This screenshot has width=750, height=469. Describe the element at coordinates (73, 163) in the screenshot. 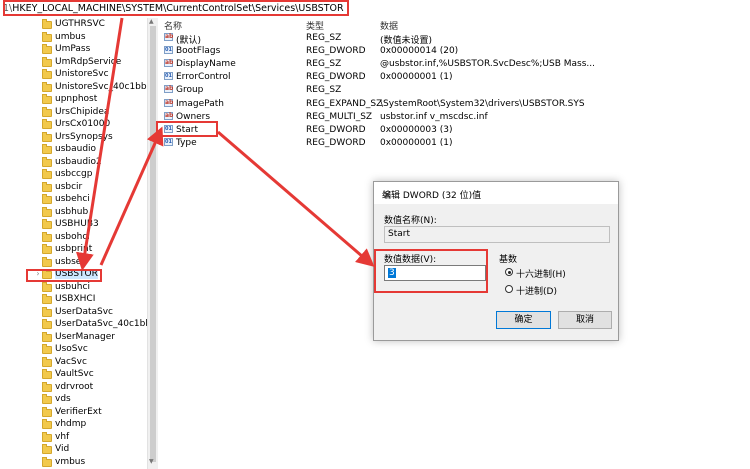

I see `tree-item: usbaudio2` at that location.